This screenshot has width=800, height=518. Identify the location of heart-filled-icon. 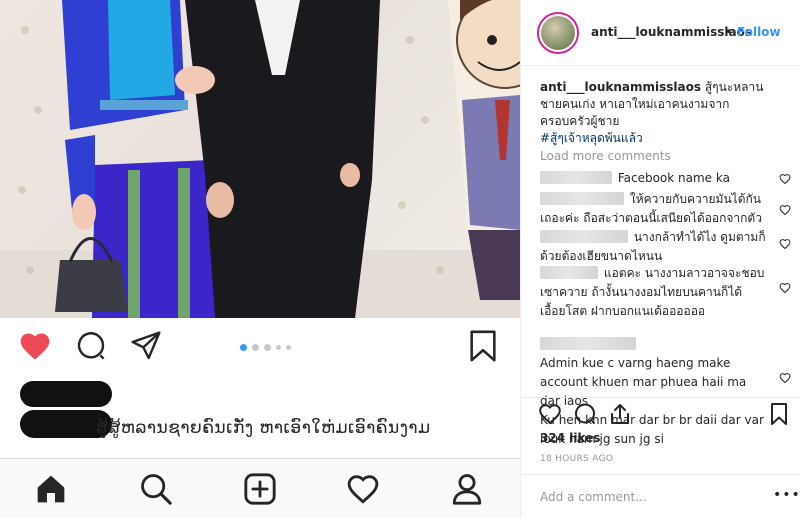
(35, 346).